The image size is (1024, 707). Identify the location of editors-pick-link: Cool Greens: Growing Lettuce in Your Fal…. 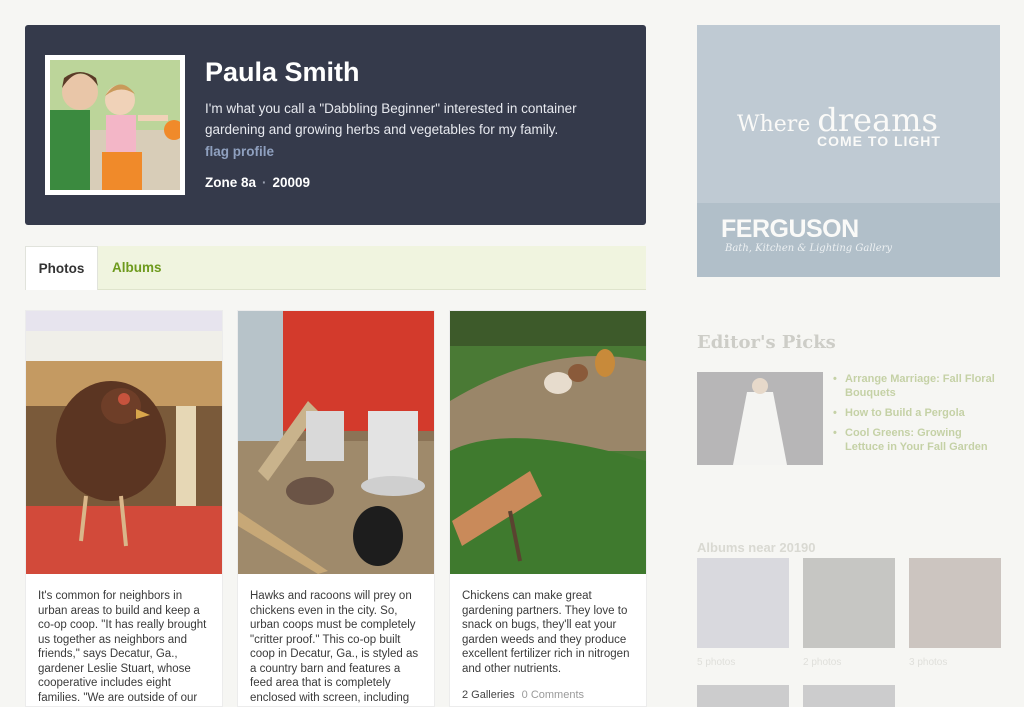
(918, 440).